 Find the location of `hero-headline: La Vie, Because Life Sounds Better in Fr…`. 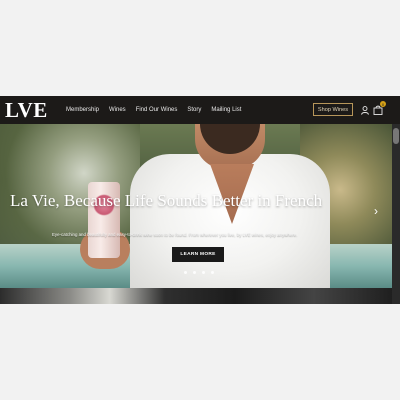

hero-headline: La Vie, Because Life Sounds Better in Fr… is located at coordinates (166, 200).